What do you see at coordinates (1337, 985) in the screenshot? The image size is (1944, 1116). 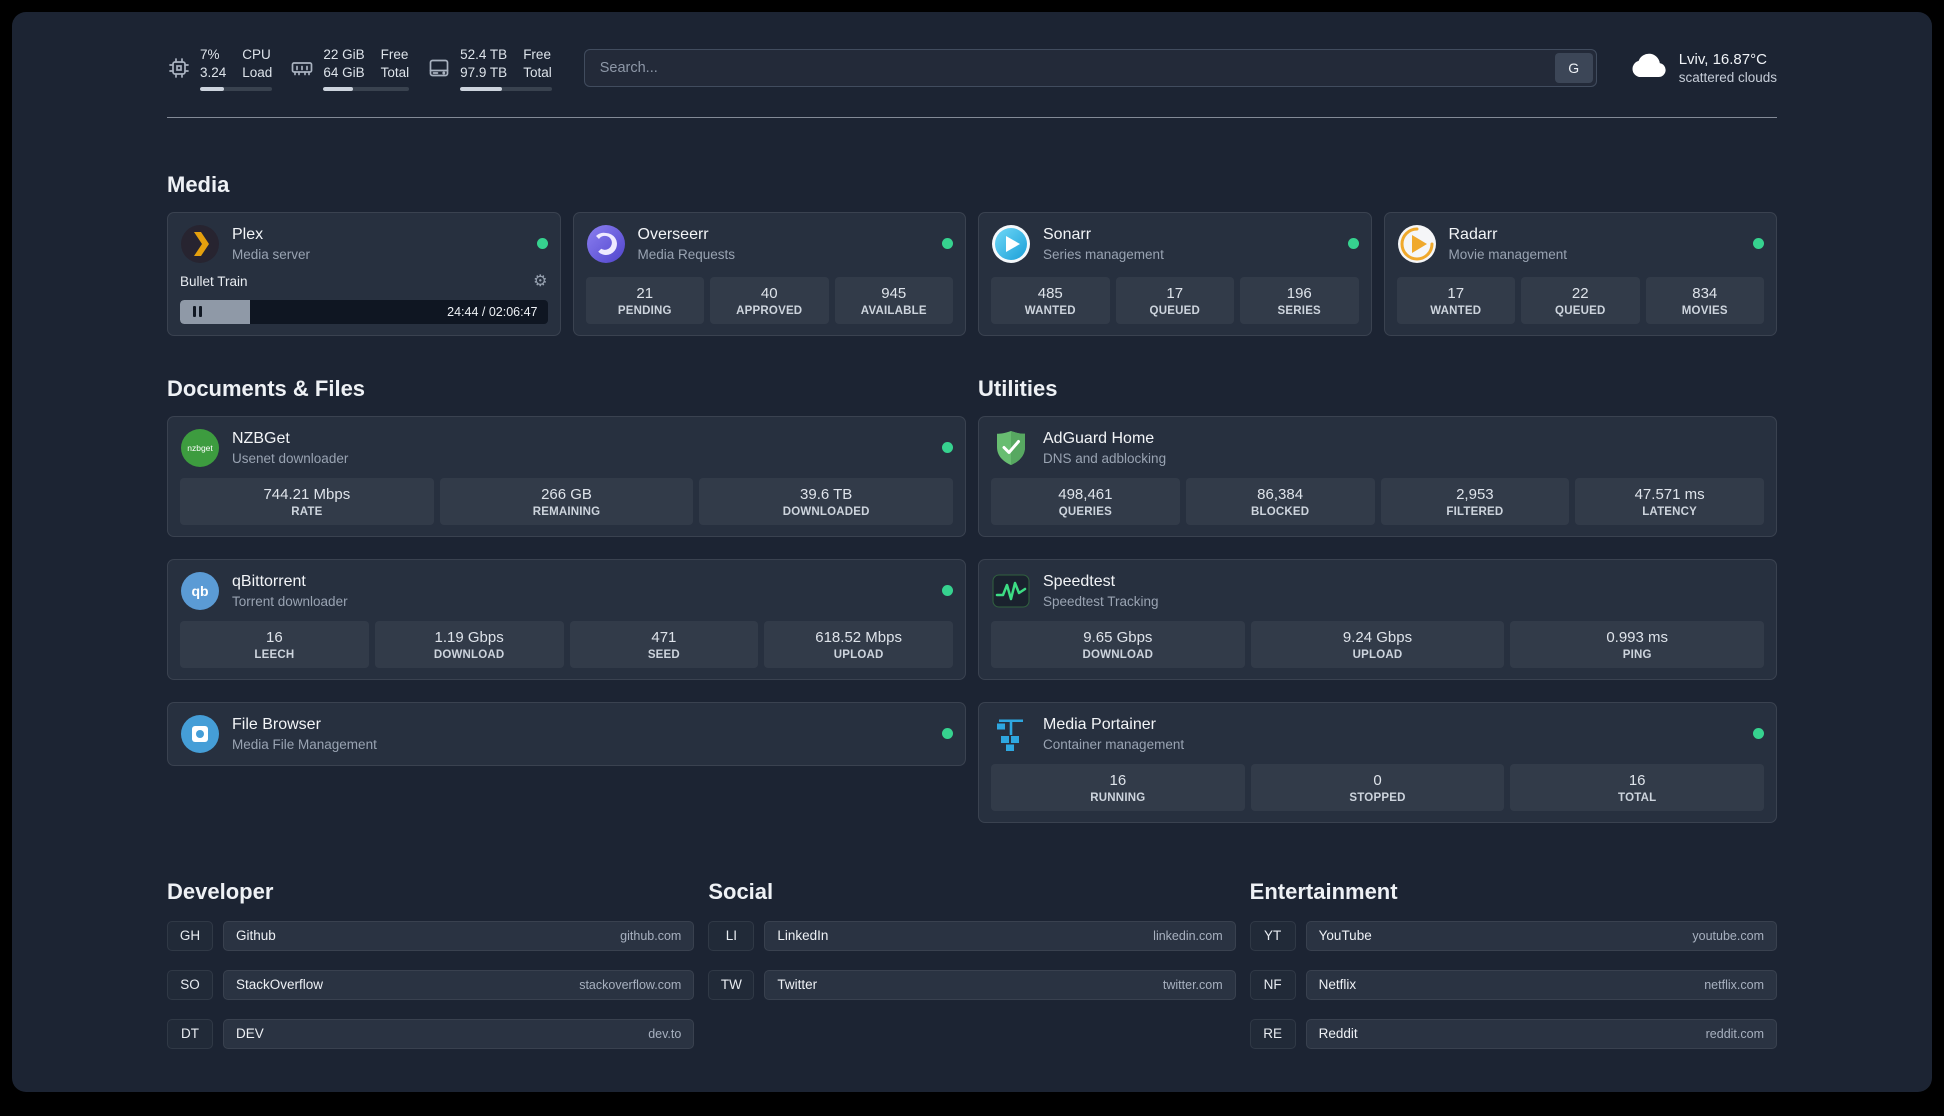 I see `bookmark-name: Netflix` at bounding box center [1337, 985].